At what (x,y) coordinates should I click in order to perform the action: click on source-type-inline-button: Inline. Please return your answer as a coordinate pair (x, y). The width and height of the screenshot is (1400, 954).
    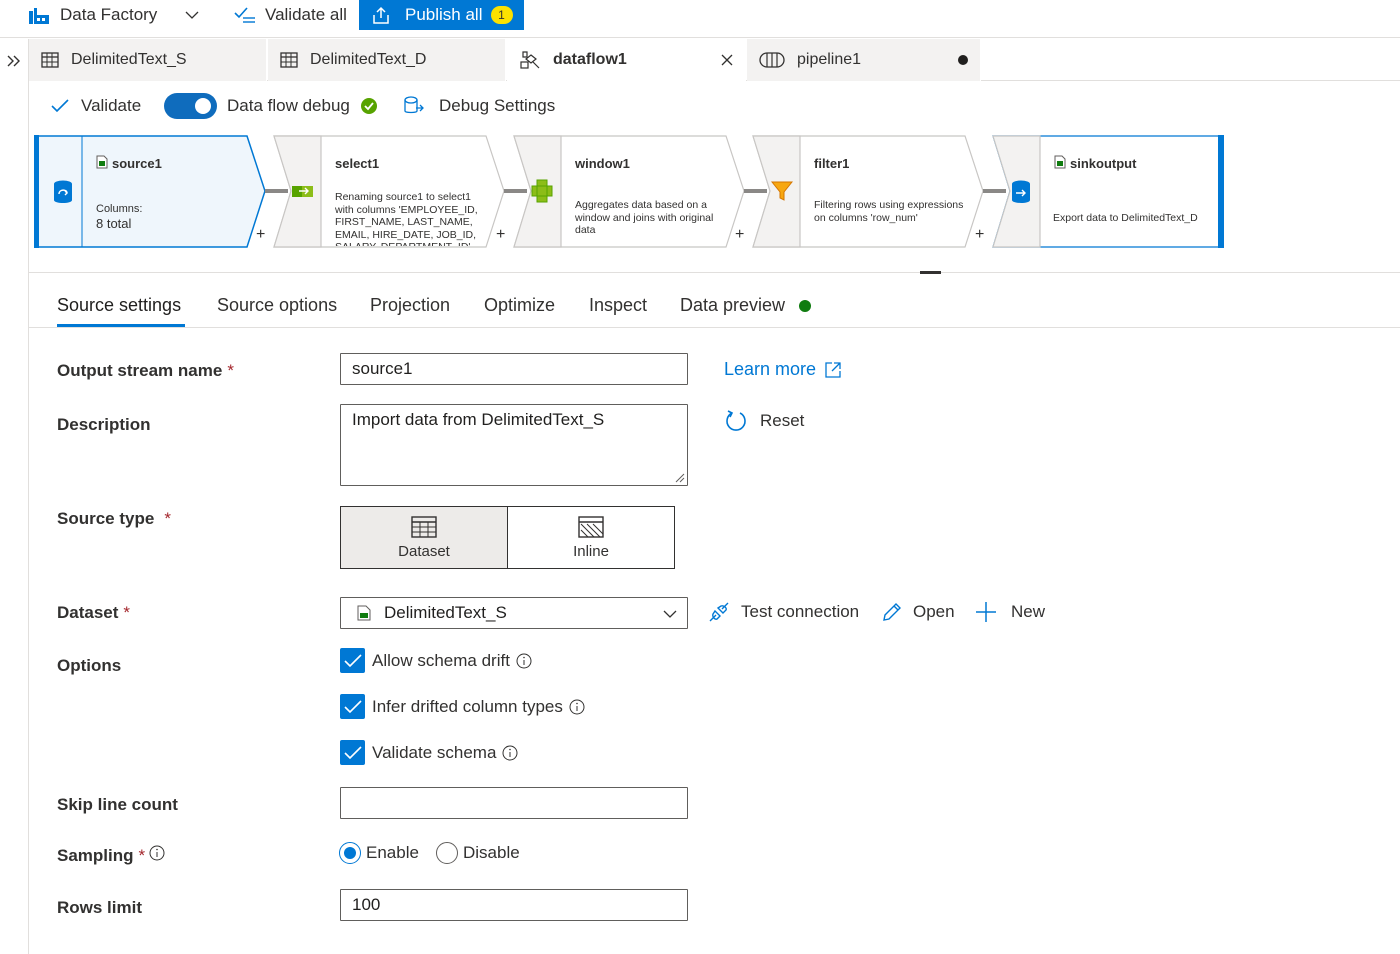
    Looking at the image, I should click on (591, 537).